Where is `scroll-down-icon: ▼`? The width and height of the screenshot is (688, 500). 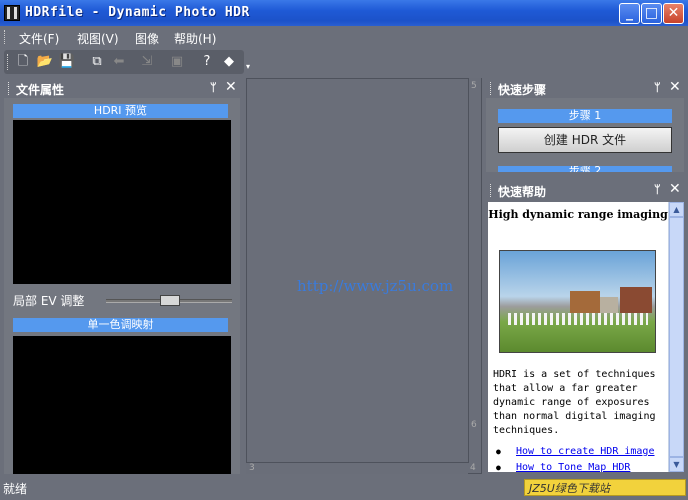 scroll-down-icon: ▼ is located at coordinates (676, 464).